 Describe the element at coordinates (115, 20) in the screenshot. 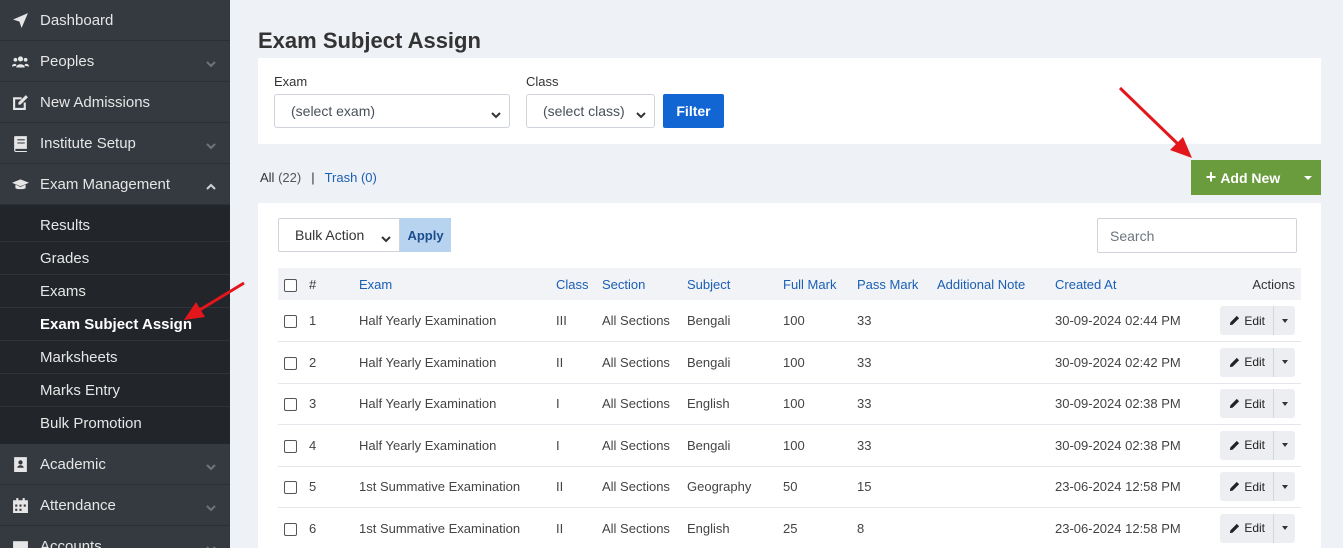

I see `sidebar-item-dashboard: Dashboard` at that location.